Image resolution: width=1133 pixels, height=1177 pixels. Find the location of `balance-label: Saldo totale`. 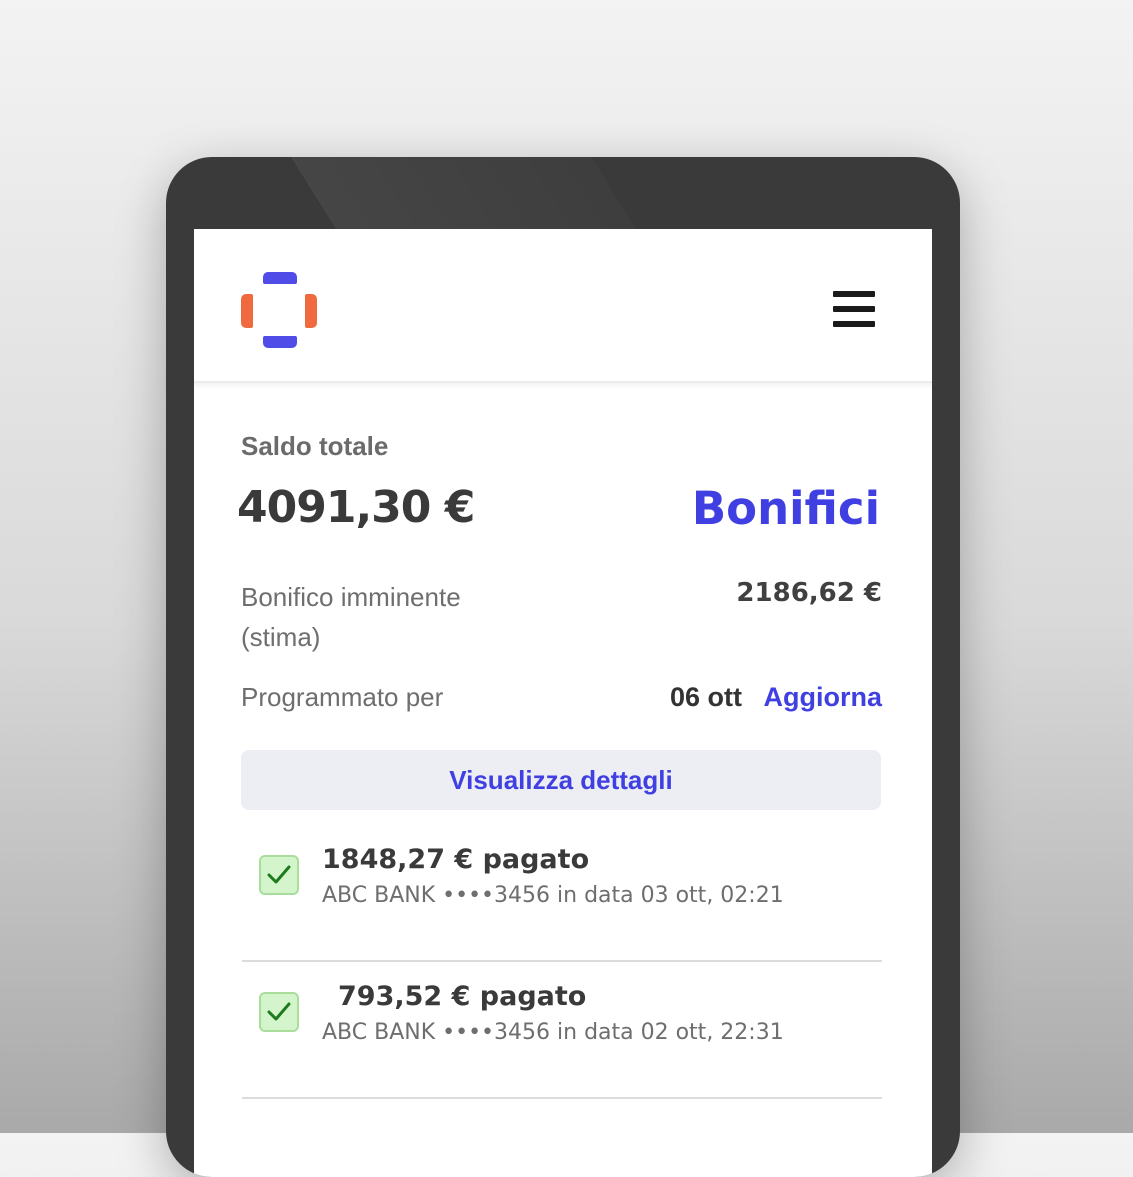

balance-label: Saldo totale is located at coordinates (315, 446).